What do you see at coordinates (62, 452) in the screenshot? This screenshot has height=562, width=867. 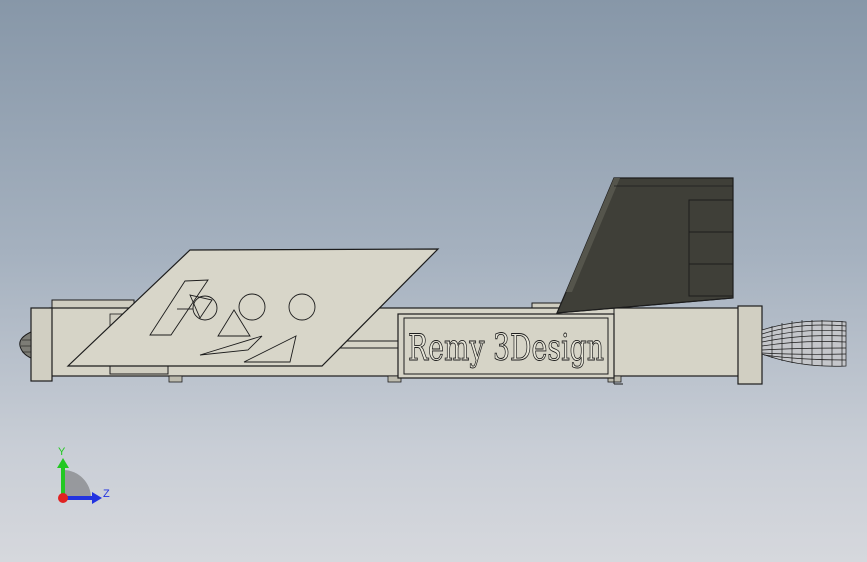 I see `y-axis-label: Y` at bounding box center [62, 452].